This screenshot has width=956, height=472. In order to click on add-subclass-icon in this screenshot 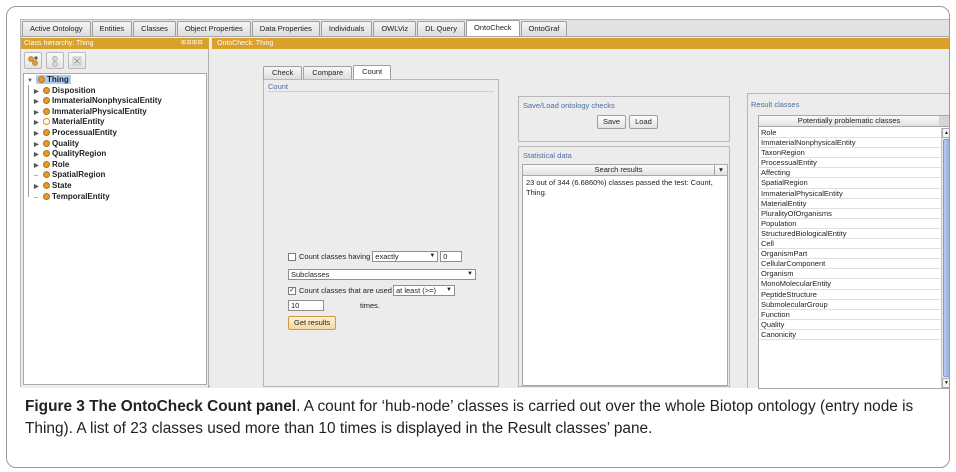, I will do `click(33, 60)`.